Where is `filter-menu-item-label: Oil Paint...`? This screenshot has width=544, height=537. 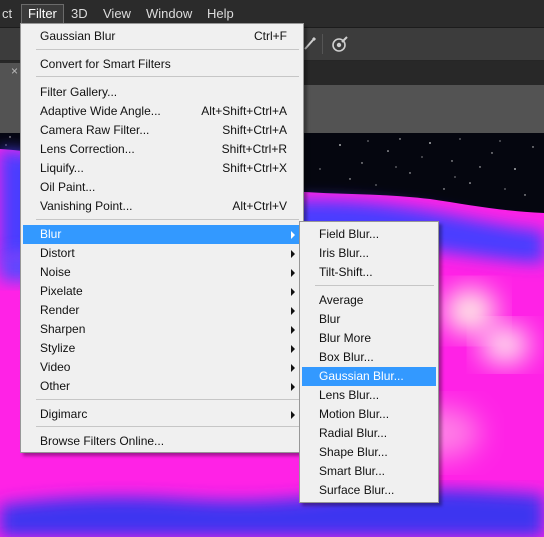
filter-menu-item-label: Oil Paint... is located at coordinates (68, 187).